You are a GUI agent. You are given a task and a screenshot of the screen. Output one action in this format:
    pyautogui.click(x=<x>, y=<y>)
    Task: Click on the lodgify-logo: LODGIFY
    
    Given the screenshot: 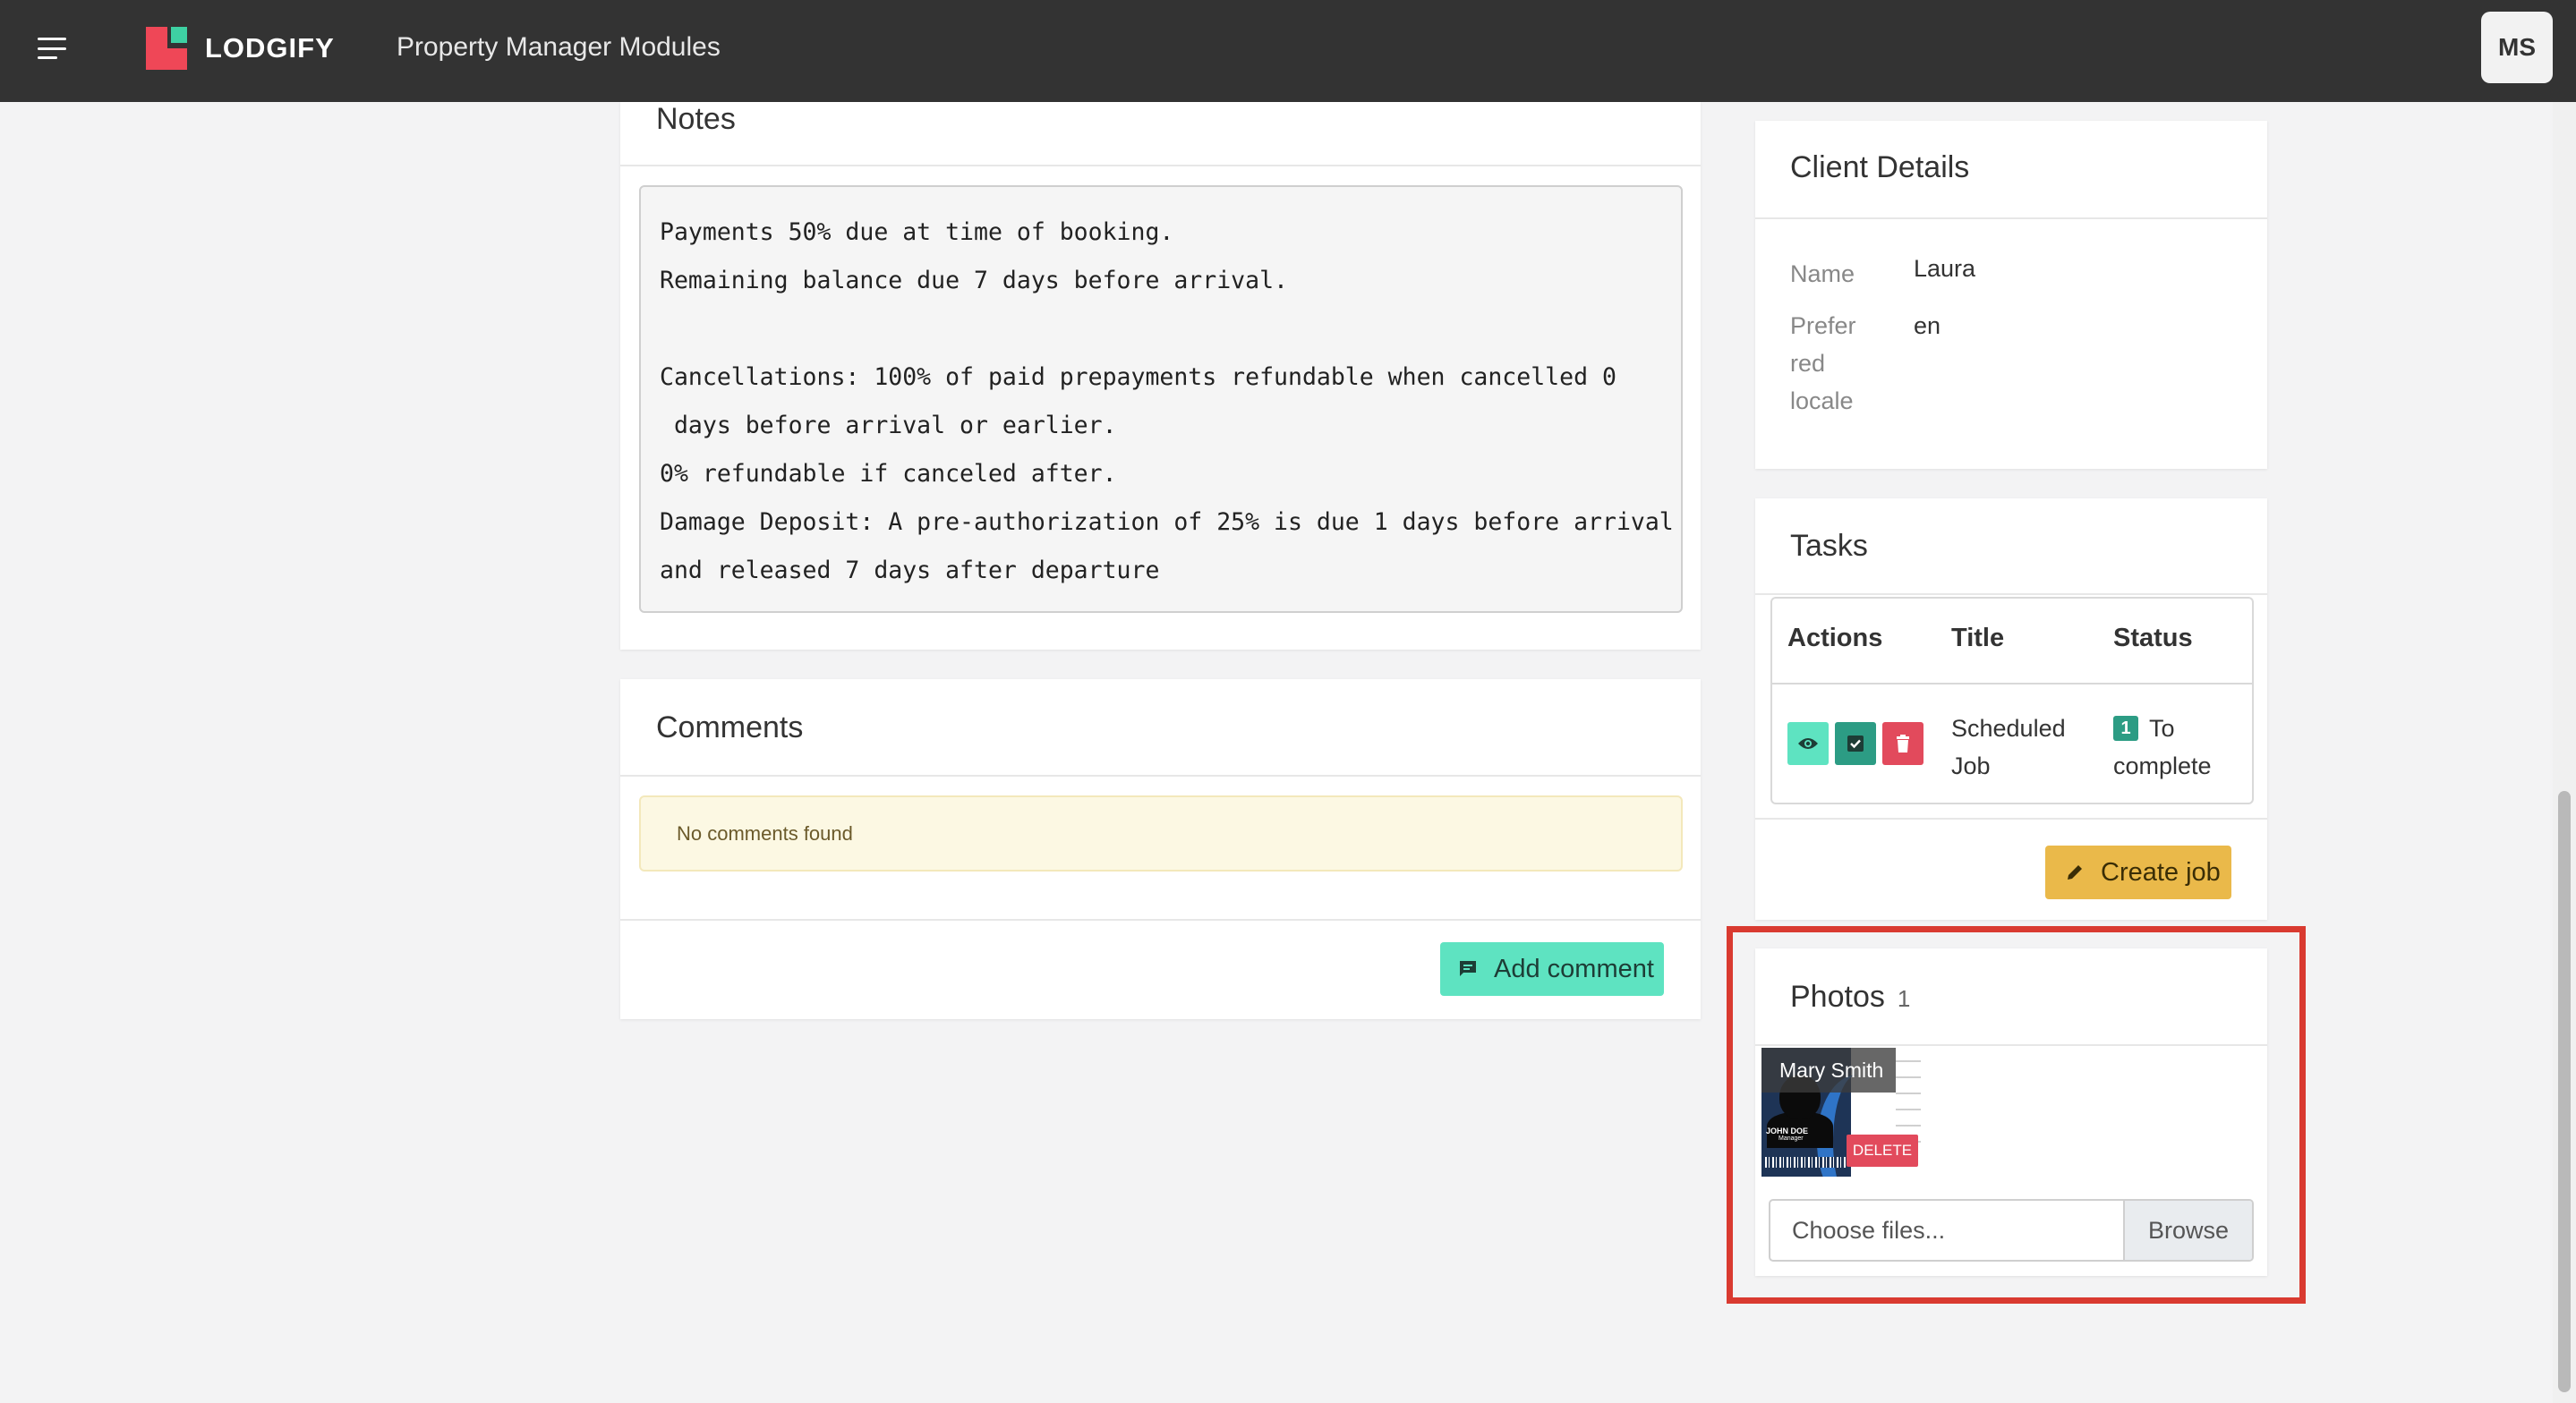 What is the action you would take?
    pyautogui.click(x=240, y=48)
    